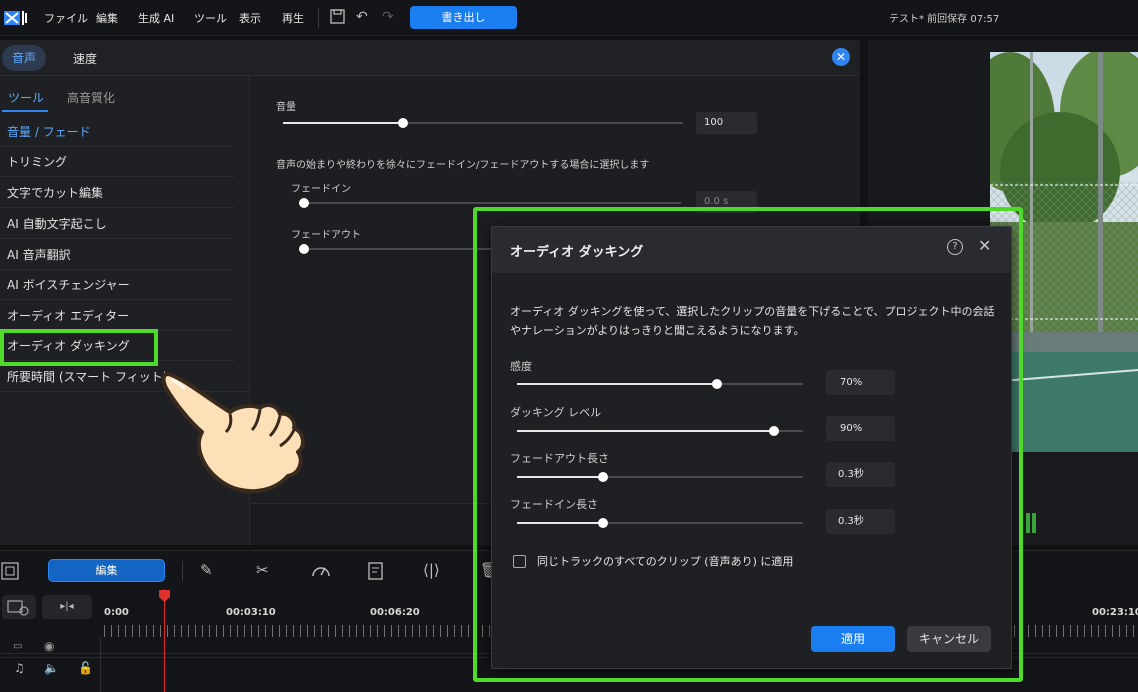  Describe the element at coordinates (233, 433) in the screenshot. I see `pointing-hand-illustration` at that location.